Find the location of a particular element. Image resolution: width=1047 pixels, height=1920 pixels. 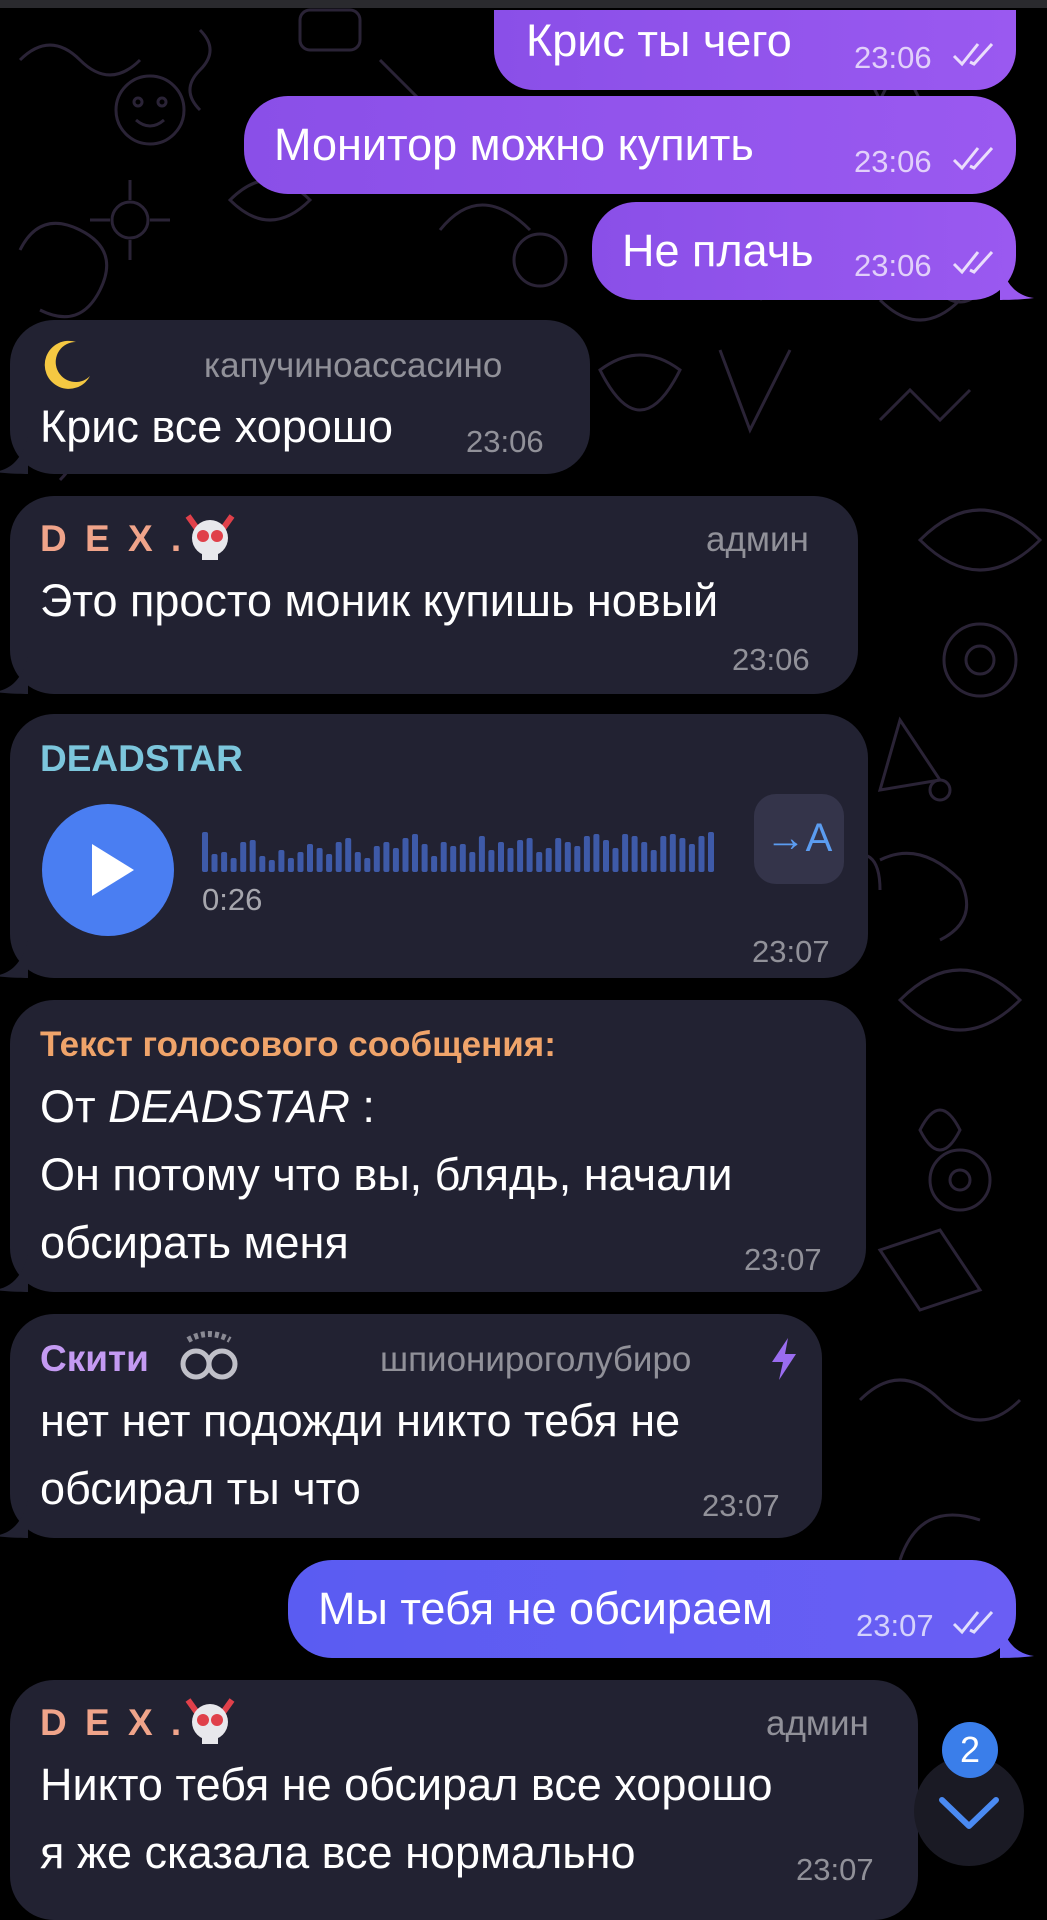

boost-bolt-icon is located at coordinates (784, 1359).